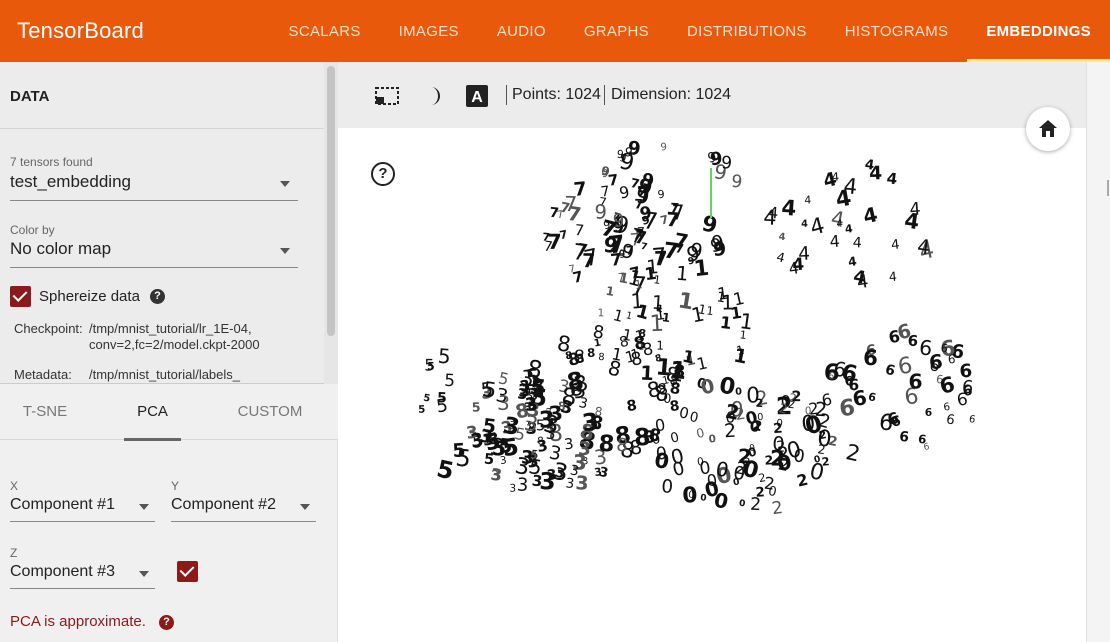 The image size is (1110, 642). What do you see at coordinates (187, 571) in the screenshot?
I see `z-enable-checkbox` at bounding box center [187, 571].